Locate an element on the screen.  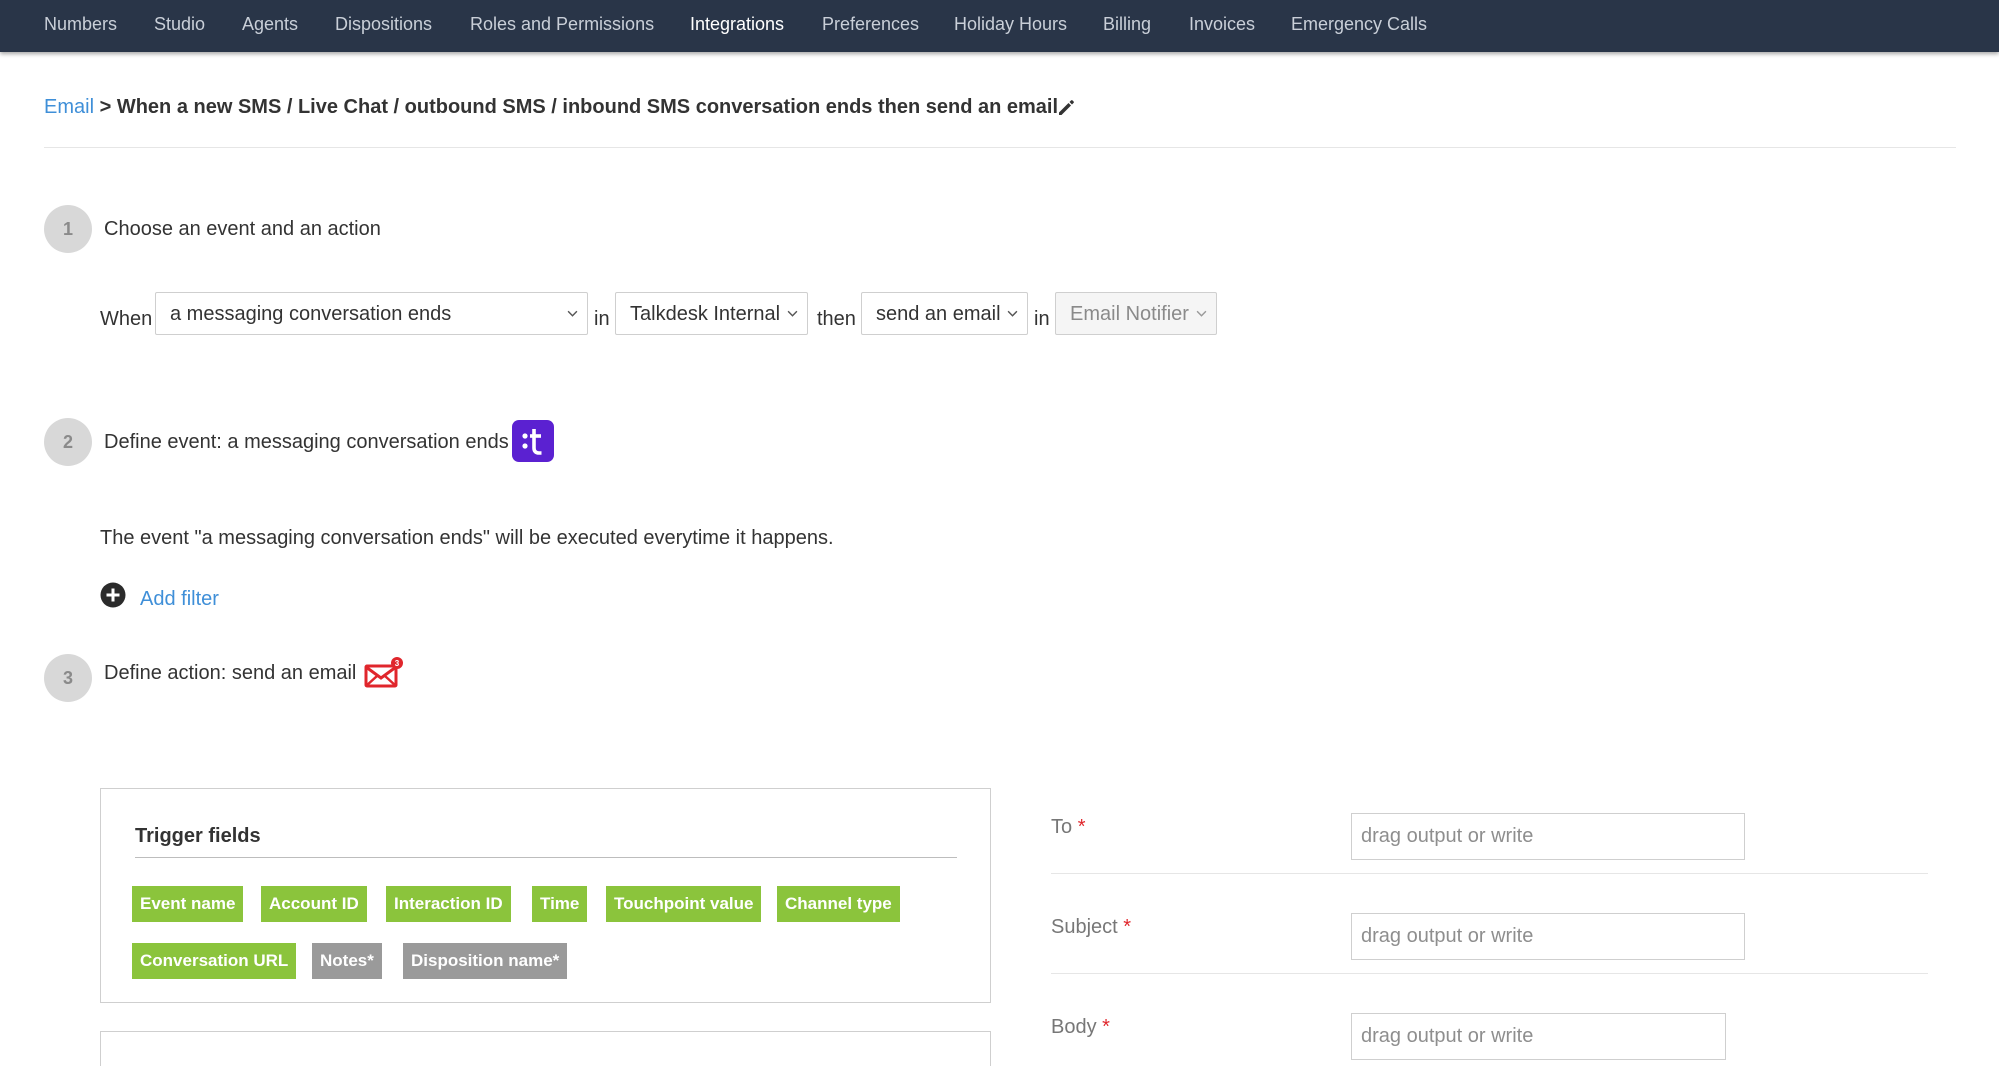
action-select-value: send an email is located at coordinates (938, 314).